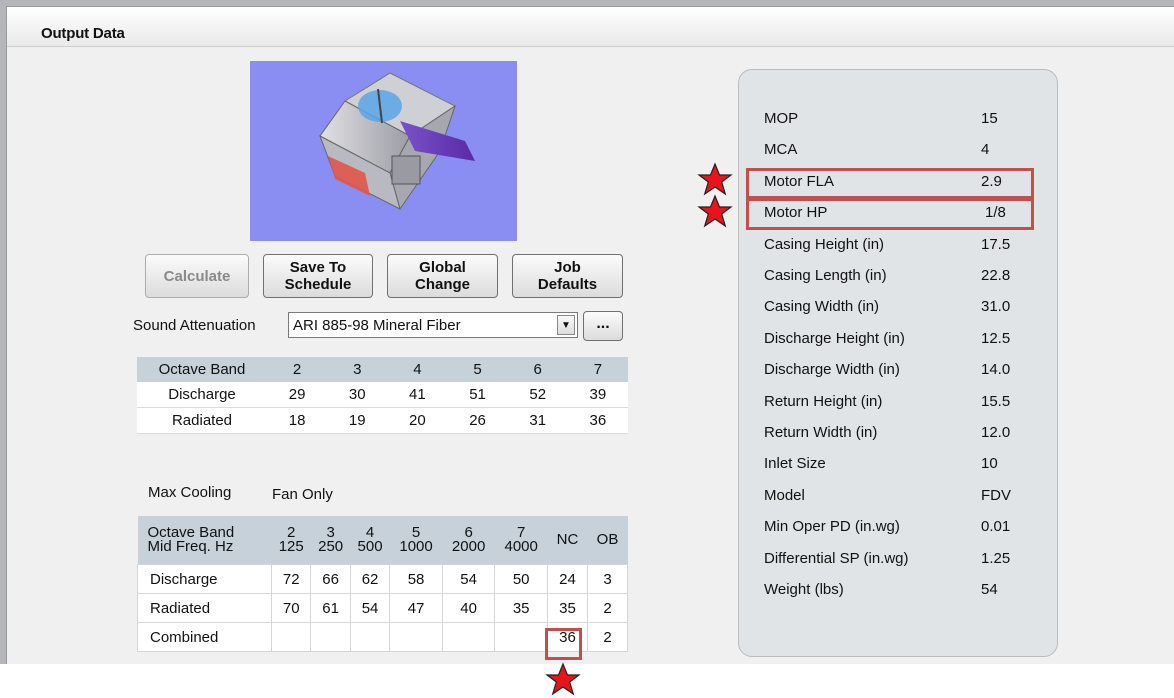  Describe the element at coordinates (204, 540) in the screenshot. I see `header-cell: Octave Band Mid Freq. Hz` at that location.